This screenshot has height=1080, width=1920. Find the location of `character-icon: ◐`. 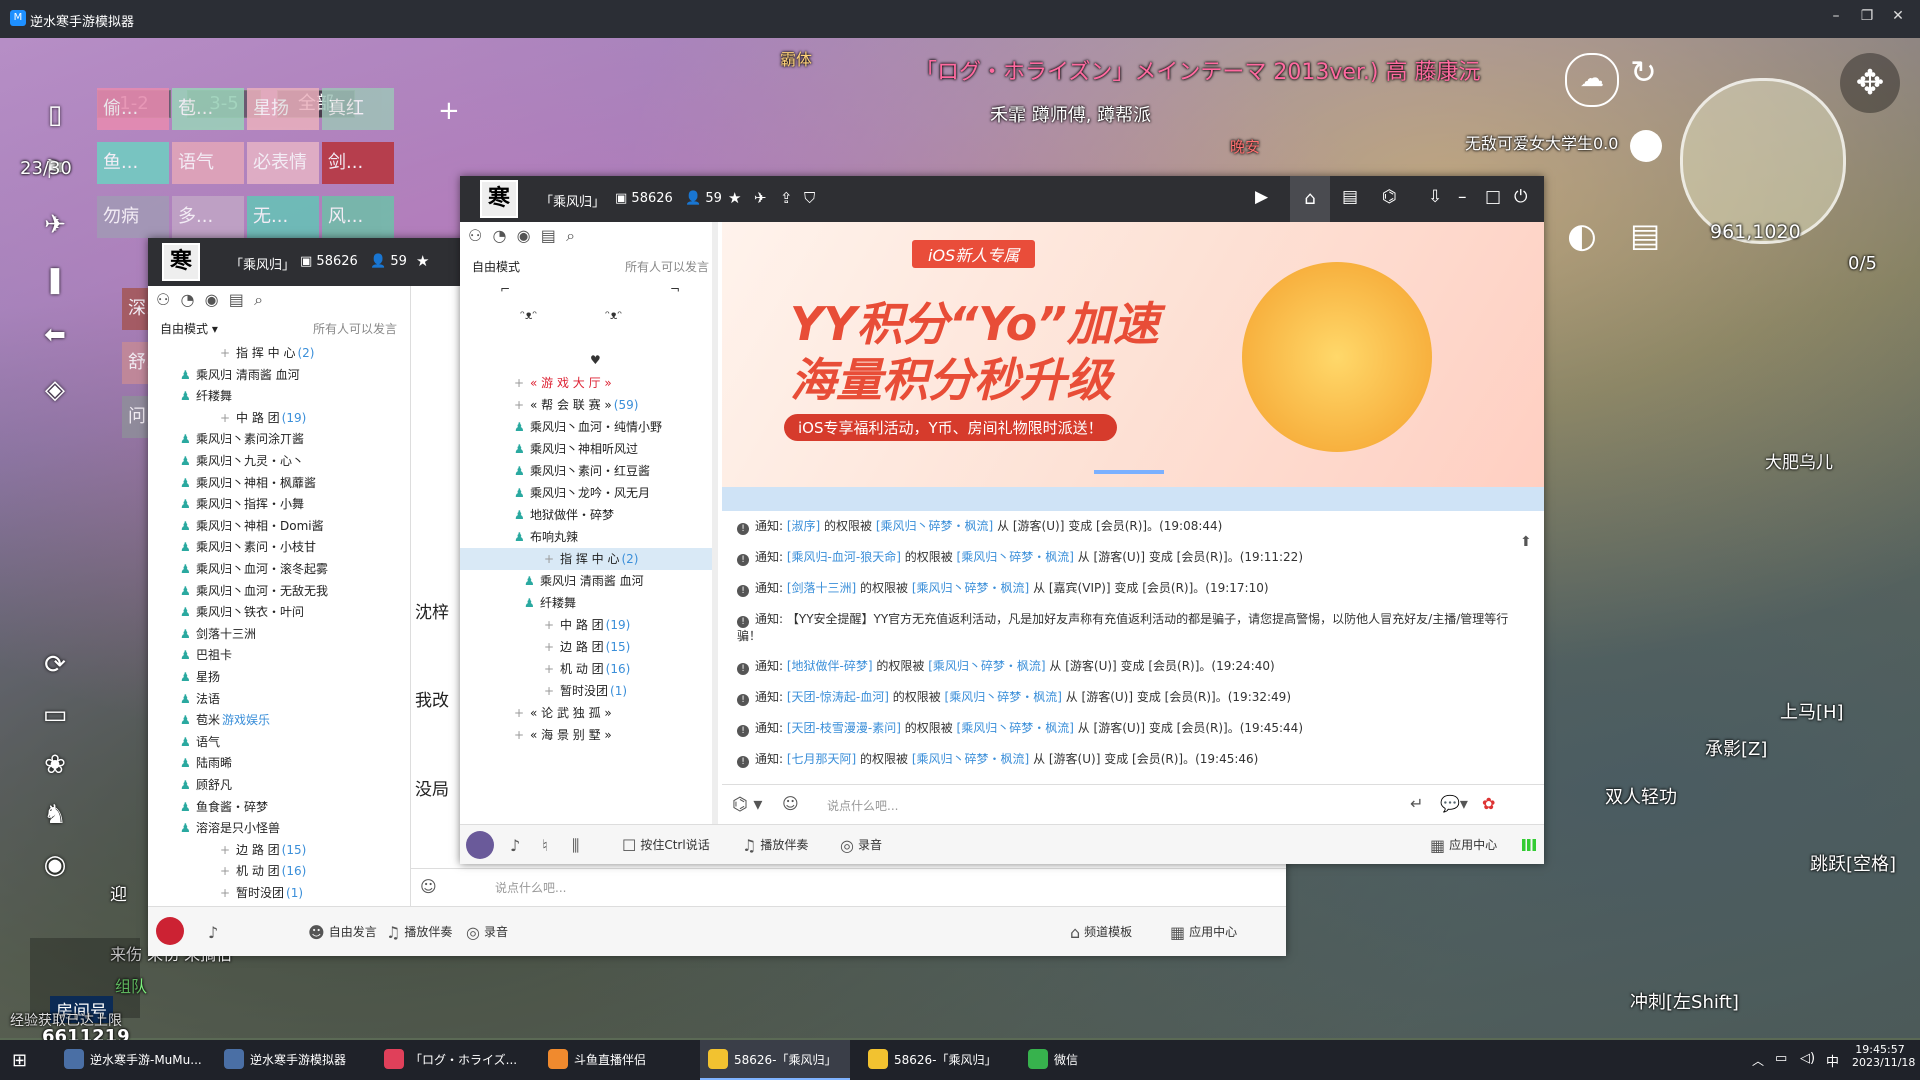

character-icon: ◐ is located at coordinates (1582, 236).